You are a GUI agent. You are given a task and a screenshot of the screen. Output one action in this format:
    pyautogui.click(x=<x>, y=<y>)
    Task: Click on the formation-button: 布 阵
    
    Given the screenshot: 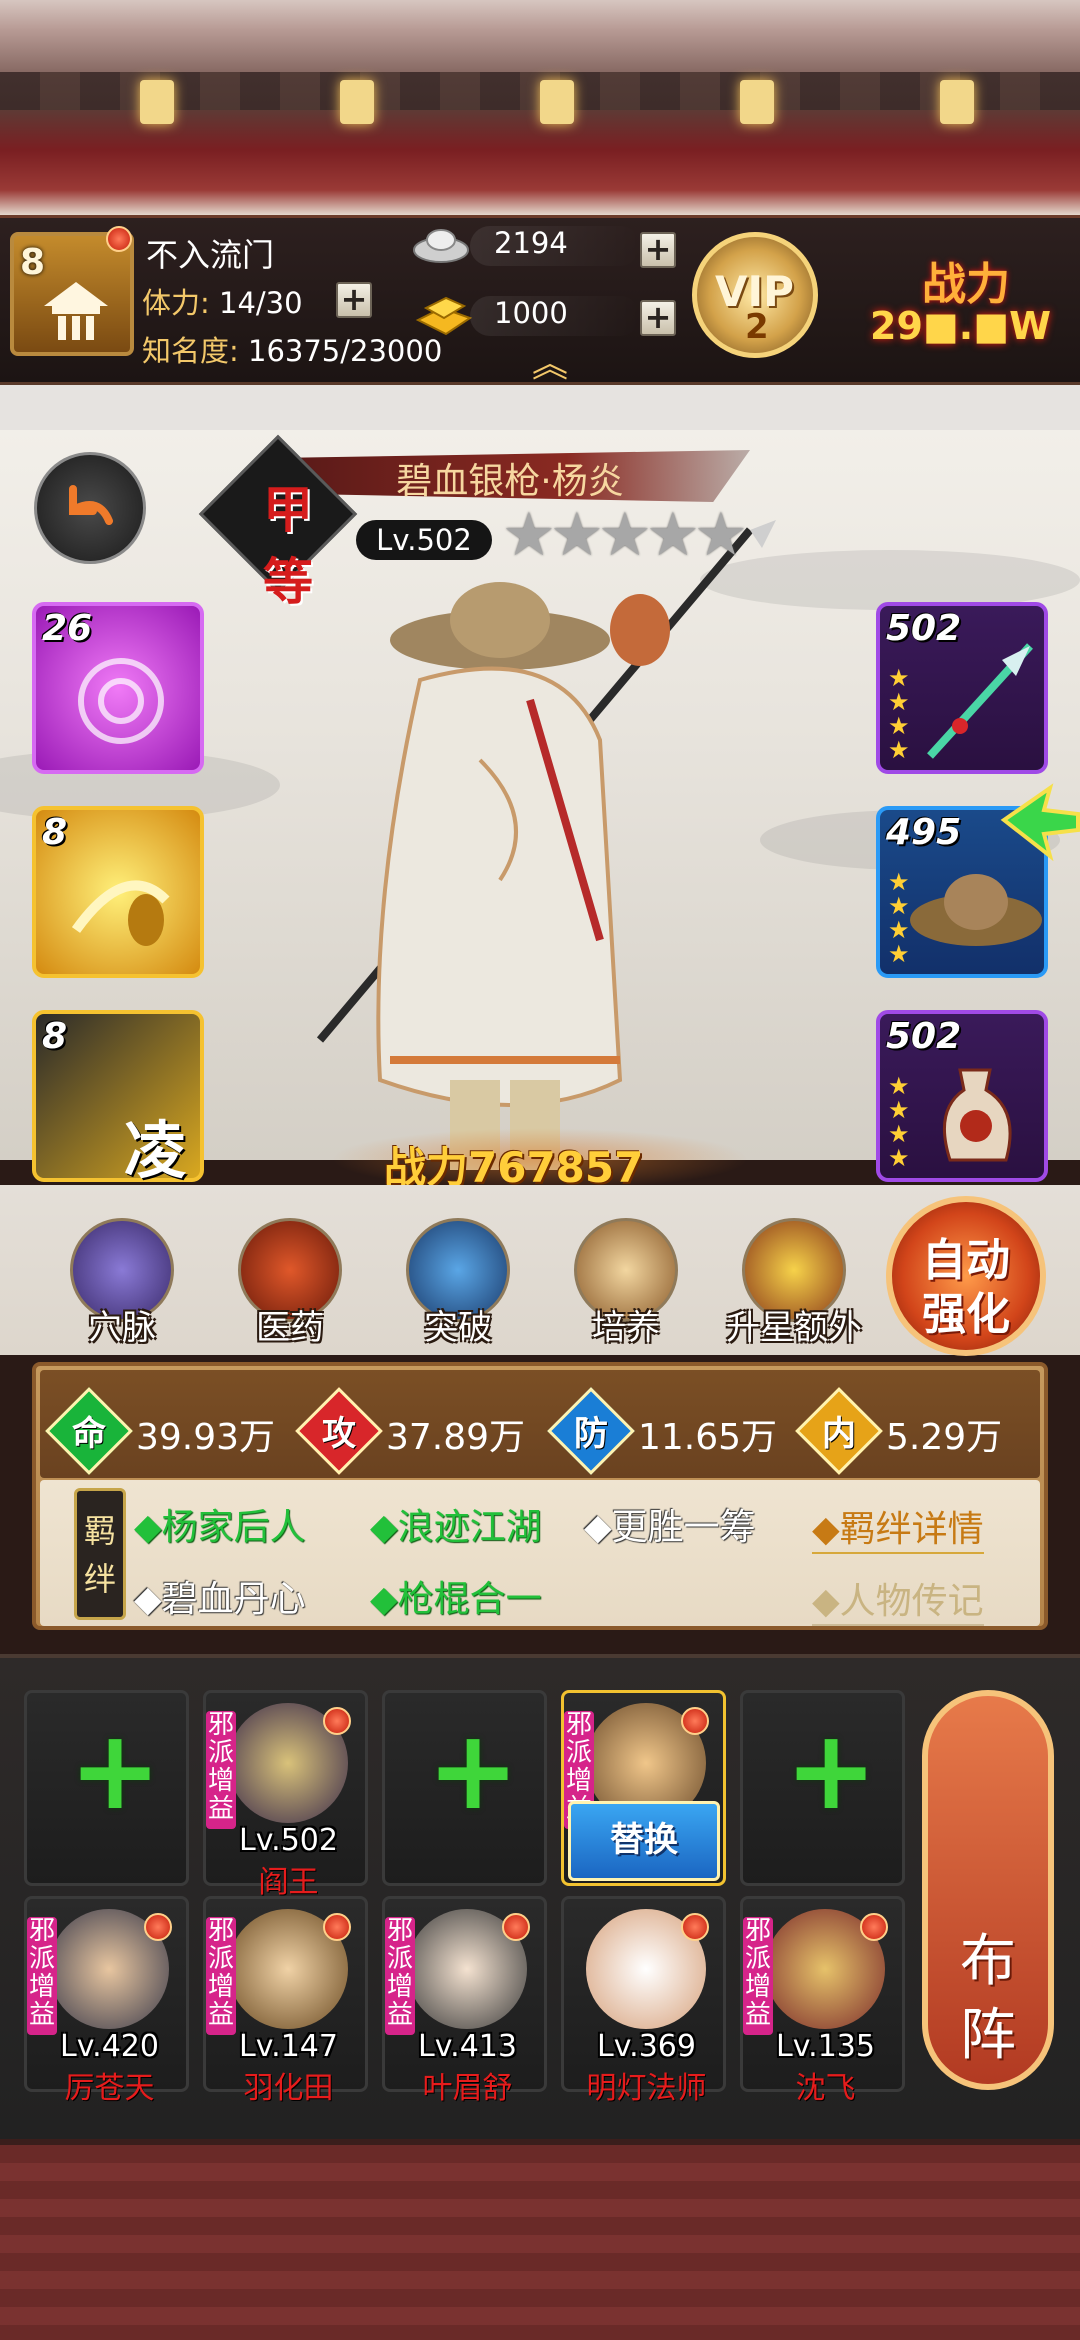 What is the action you would take?
    pyautogui.click(x=988, y=1890)
    